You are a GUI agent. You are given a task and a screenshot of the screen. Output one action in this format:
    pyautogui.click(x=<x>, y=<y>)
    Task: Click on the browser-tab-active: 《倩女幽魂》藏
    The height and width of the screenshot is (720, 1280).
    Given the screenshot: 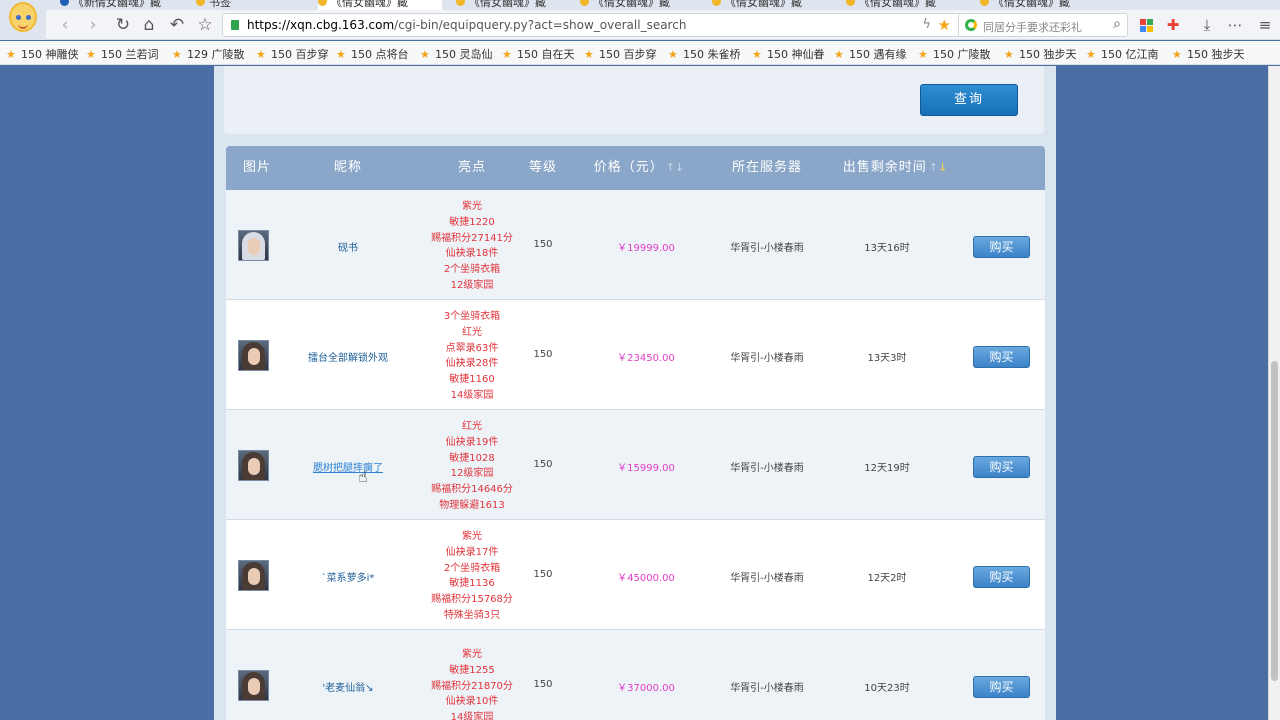 What is the action you would take?
    pyautogui.click(x=380, y=5)
    